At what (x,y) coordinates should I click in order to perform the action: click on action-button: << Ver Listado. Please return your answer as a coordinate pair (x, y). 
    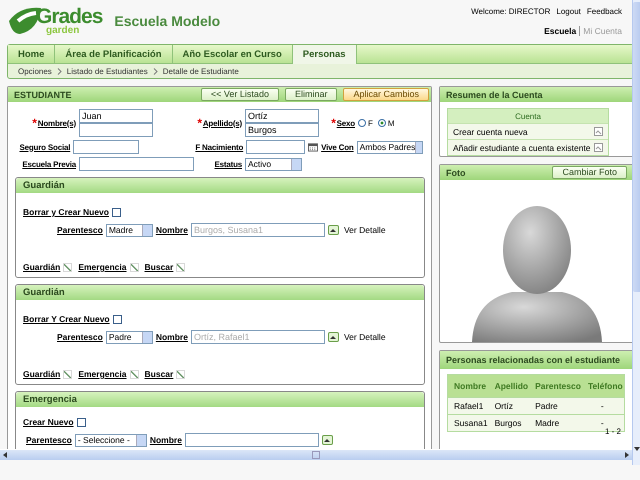
    Looking at the image, I should click on (239, 94).